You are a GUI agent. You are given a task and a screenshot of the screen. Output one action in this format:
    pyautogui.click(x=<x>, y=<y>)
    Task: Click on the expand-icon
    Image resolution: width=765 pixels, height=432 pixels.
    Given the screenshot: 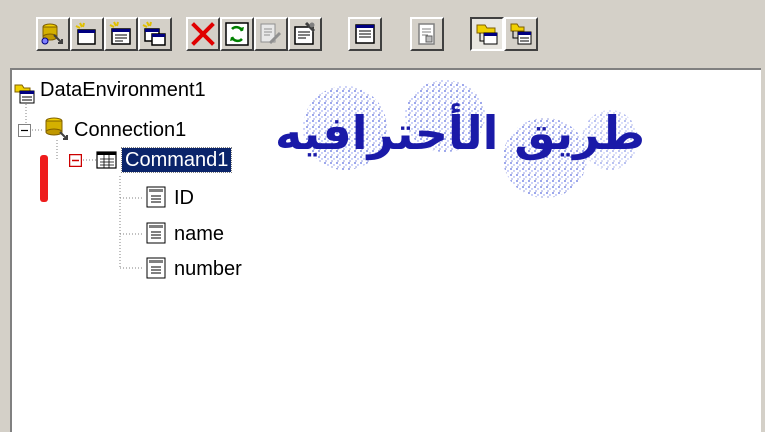 What is the action you would take?
    pyautogui.click(x=521, y=34)
    